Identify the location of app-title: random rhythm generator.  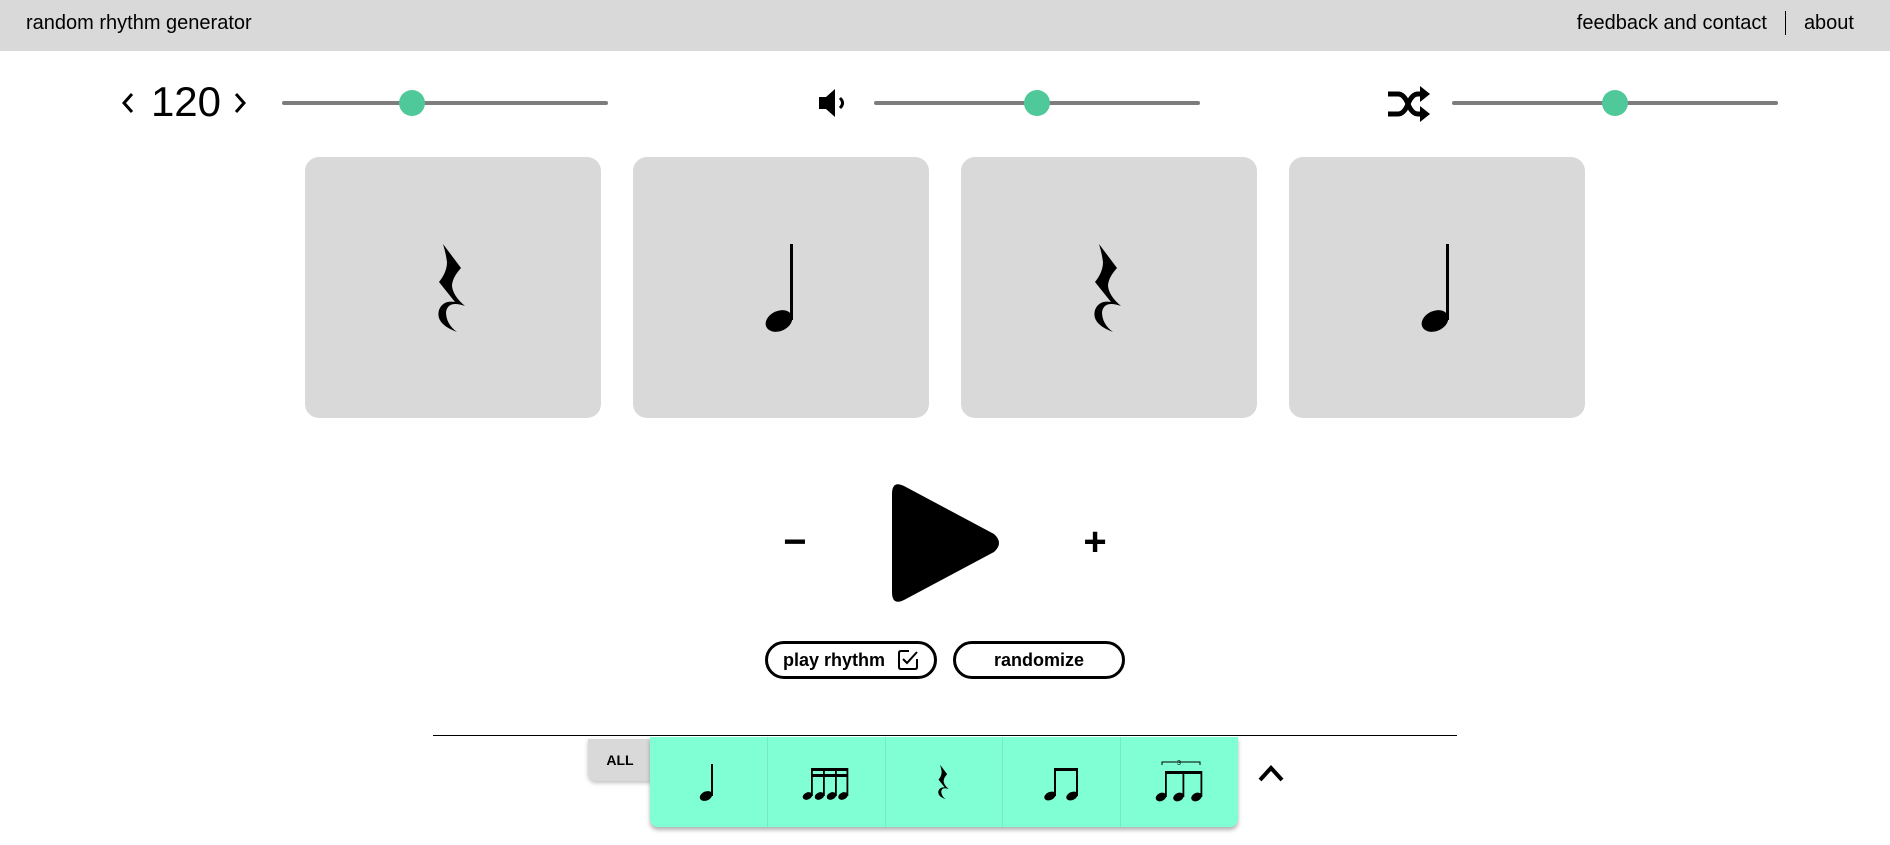
(139, 23).